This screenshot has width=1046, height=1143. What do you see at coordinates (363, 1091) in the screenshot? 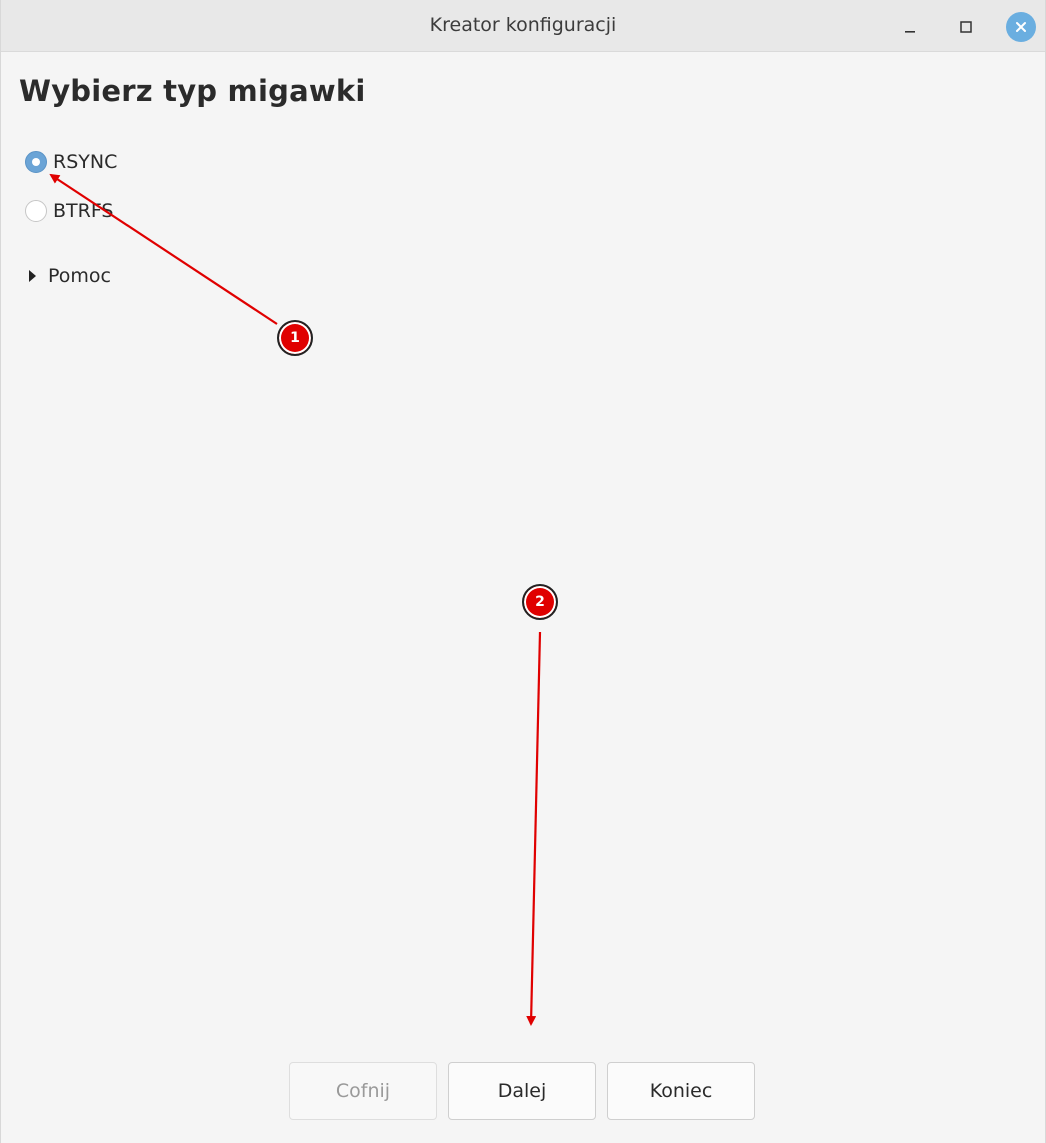
I see `back-button: Cofnij` at bounding box center [363, 1091].